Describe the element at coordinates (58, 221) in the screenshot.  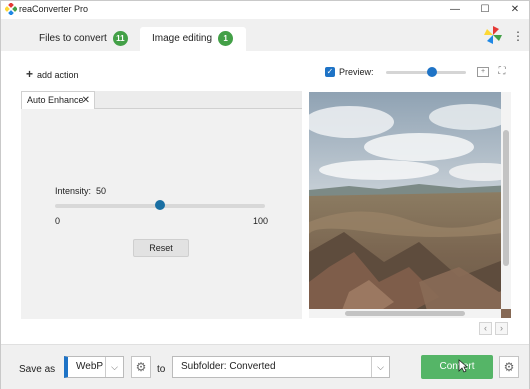
I see `intensity-min: 0` at that location.